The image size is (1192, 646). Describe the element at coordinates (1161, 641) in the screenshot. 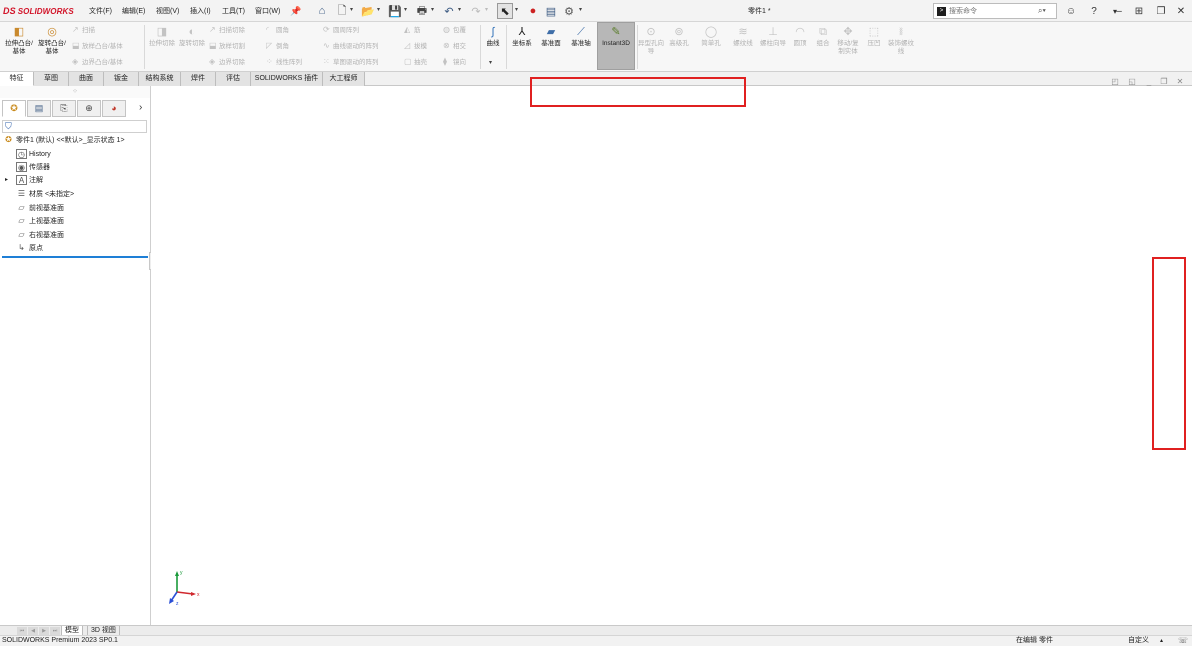

I see `units-dropdown-icon: ▴` at that location.